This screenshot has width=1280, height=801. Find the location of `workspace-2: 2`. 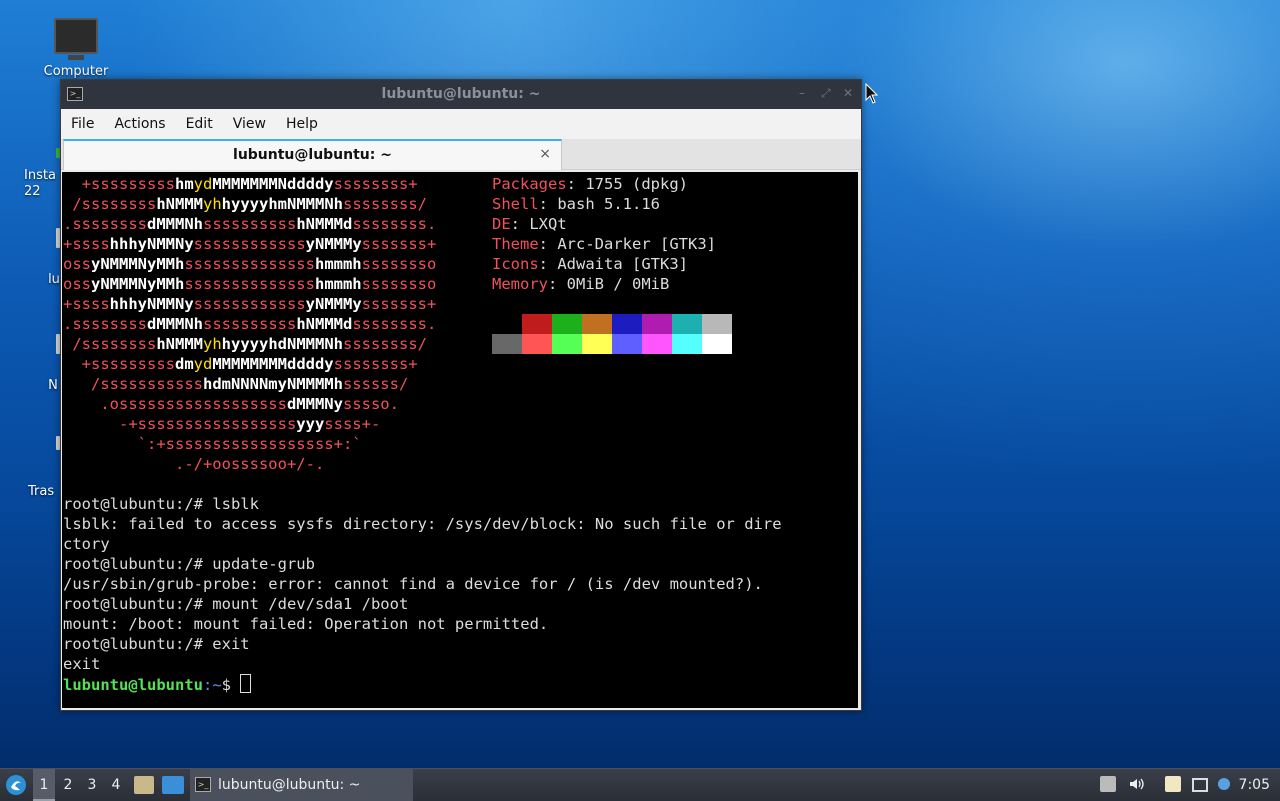

workspace-2: 2 is located at coordinates (68, 785).